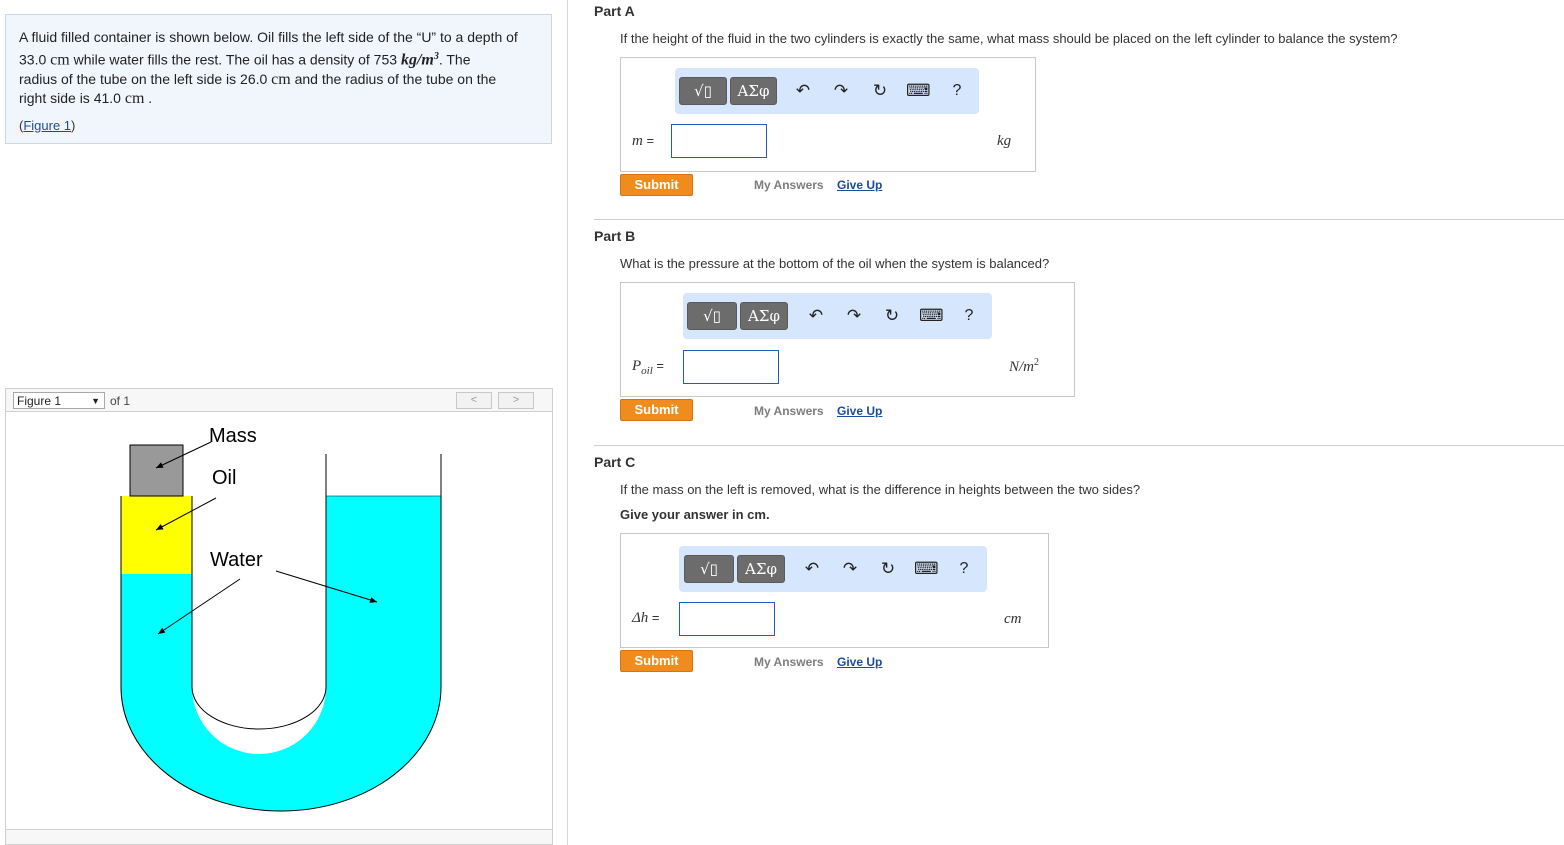  I want to click on part-c-title: Part C, so click(615, 462).